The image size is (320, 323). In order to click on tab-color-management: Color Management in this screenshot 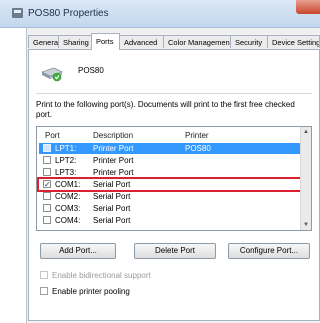, I will do `click(197, 41)`.